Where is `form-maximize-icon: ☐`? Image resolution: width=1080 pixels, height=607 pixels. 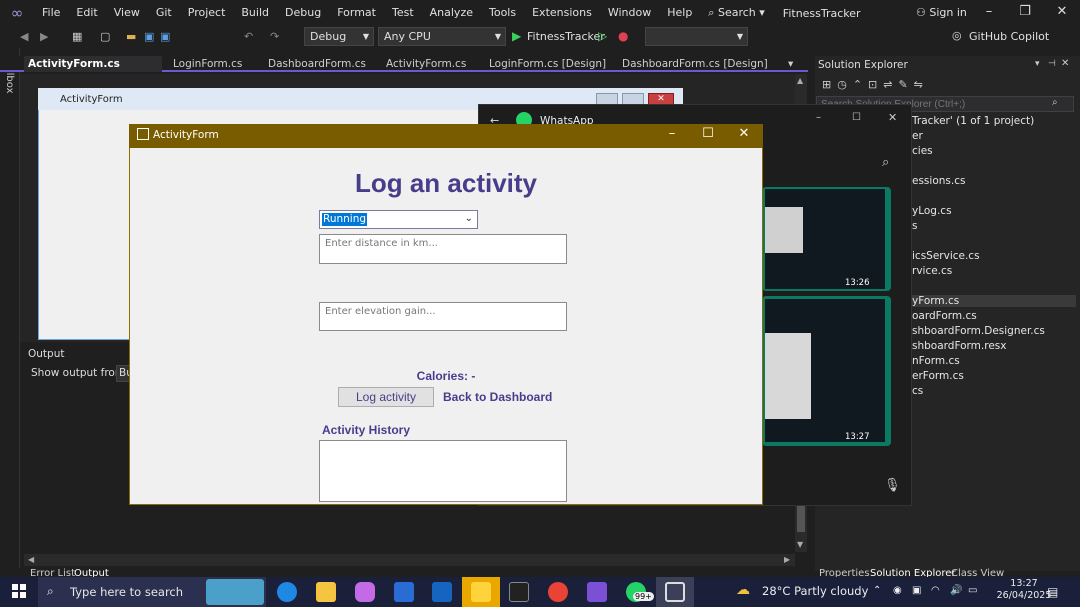 form-maximize-icon: ☐ is located at coordinates (708, 133).